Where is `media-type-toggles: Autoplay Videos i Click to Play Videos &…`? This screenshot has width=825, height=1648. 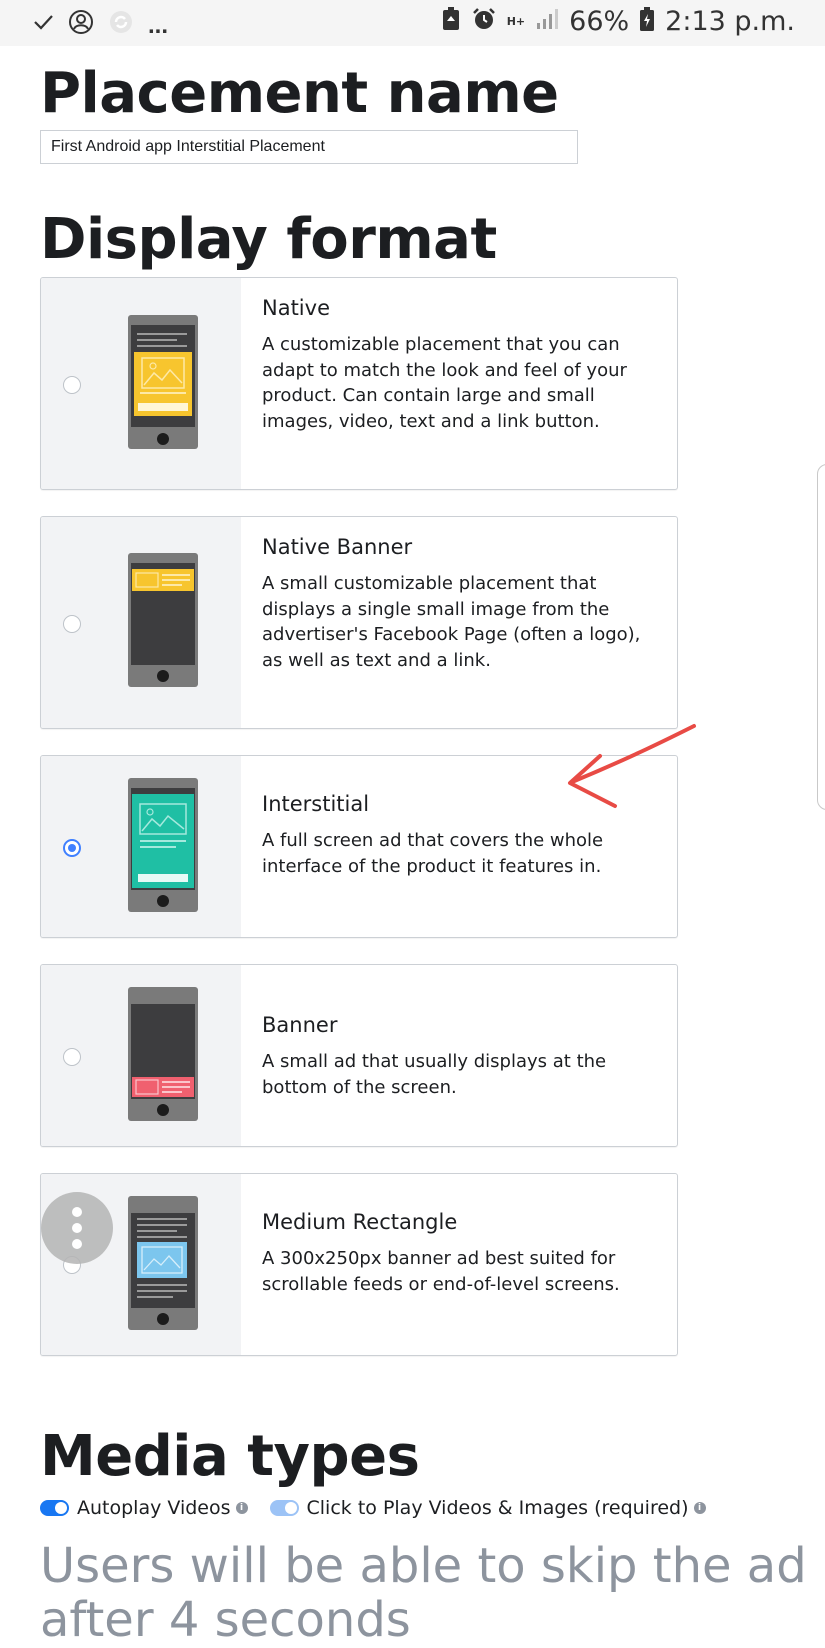 media-type-toggles: Autoplay Videos i Click to Play Videos &… is located at coordinates (384, 1508).